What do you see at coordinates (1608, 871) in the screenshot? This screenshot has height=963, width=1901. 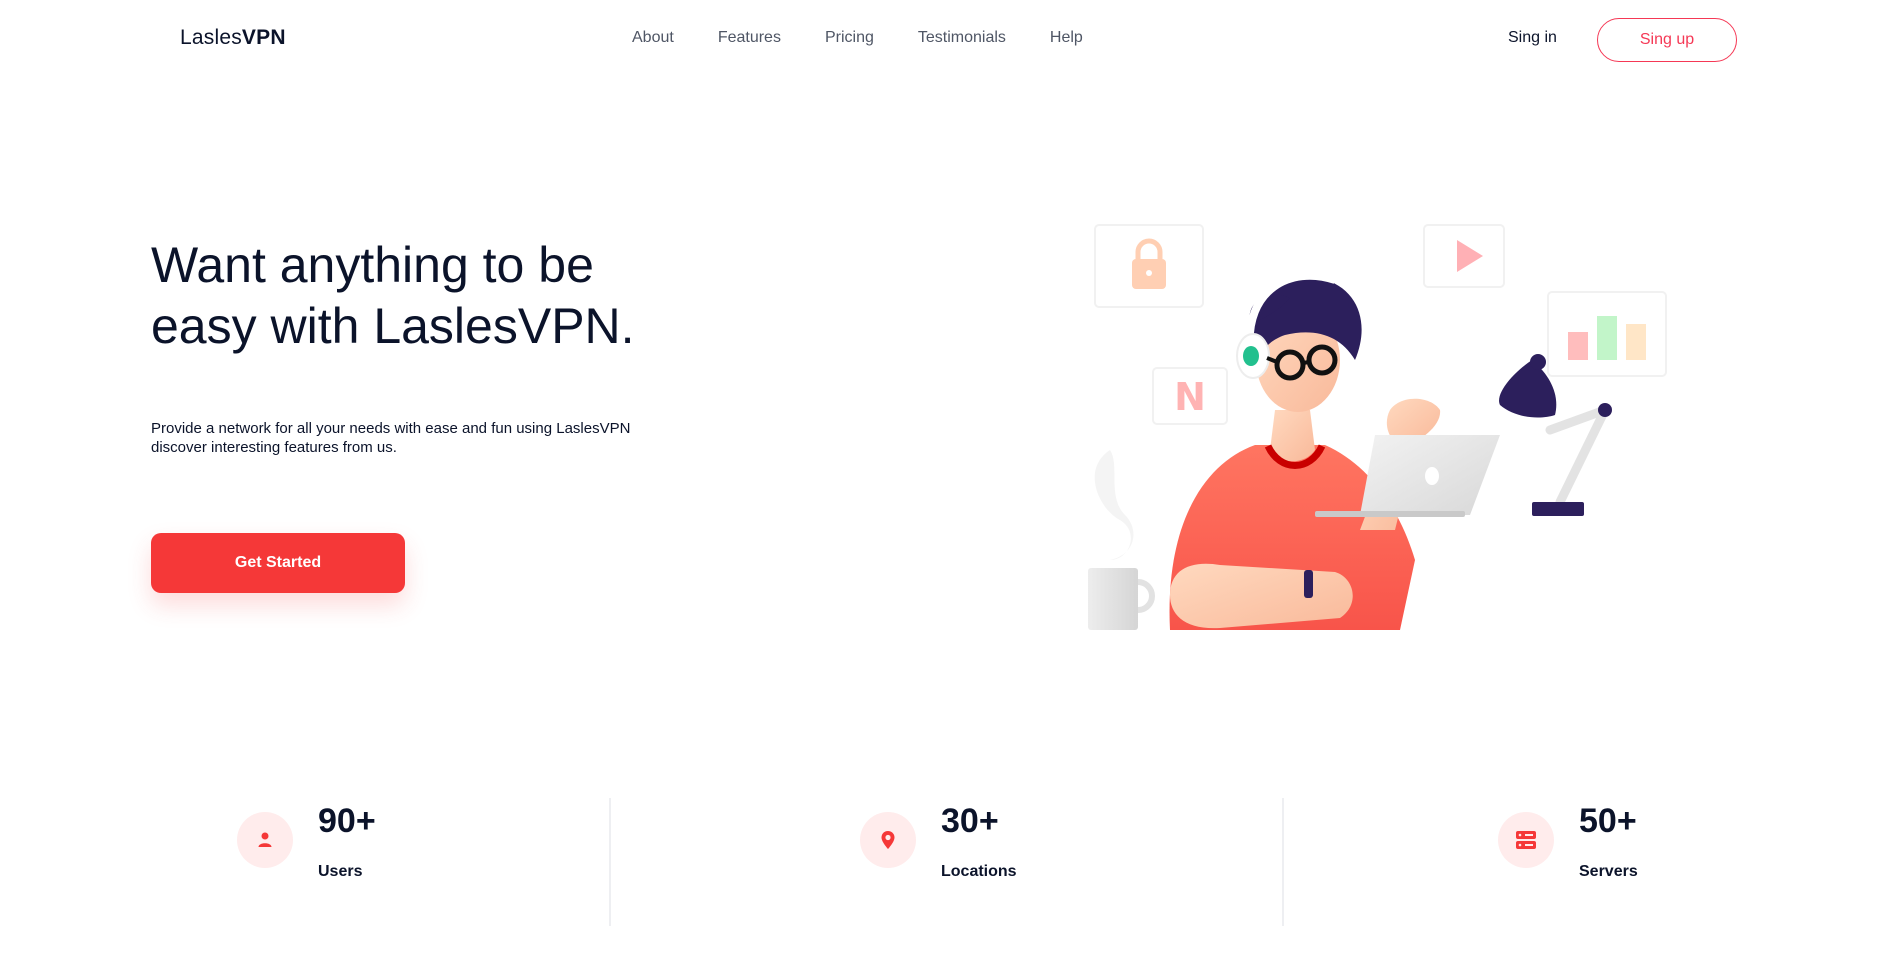 I see `stat-servers-label: Servers` at bounding box center [1608, 871].